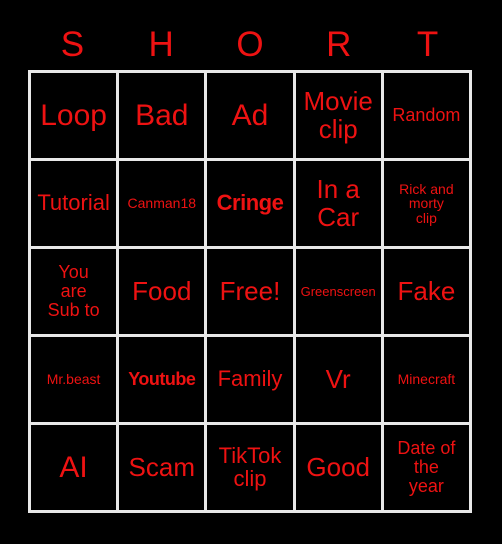 The height and width of the screenshot is (544, 502). I want to click on bingo-cell: You are Sub to, so click(74, 291).